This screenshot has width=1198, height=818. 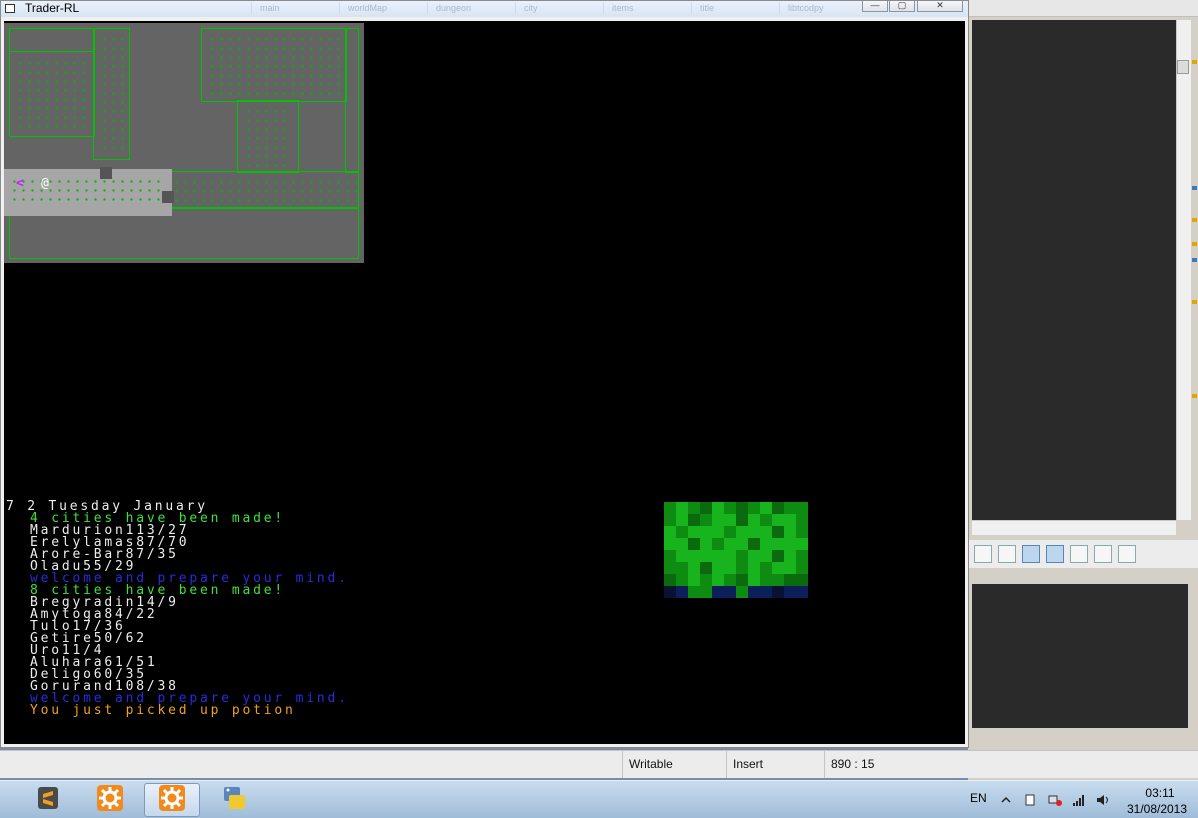 What do you see at coordinates (902, 6) in the screenshot?
I see `maximize-button: ▢` at bounding box center [902, 6].